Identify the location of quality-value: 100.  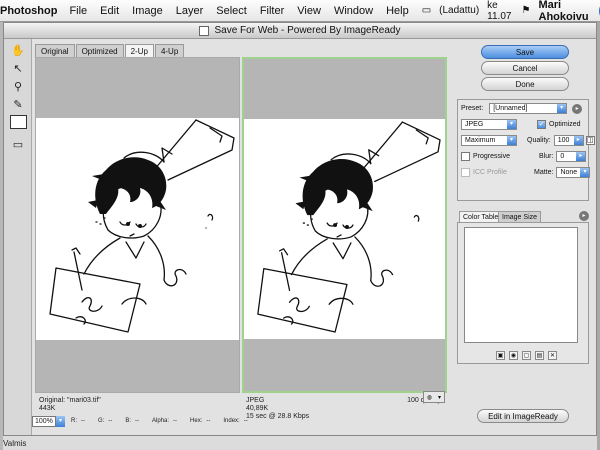
(563, 140).